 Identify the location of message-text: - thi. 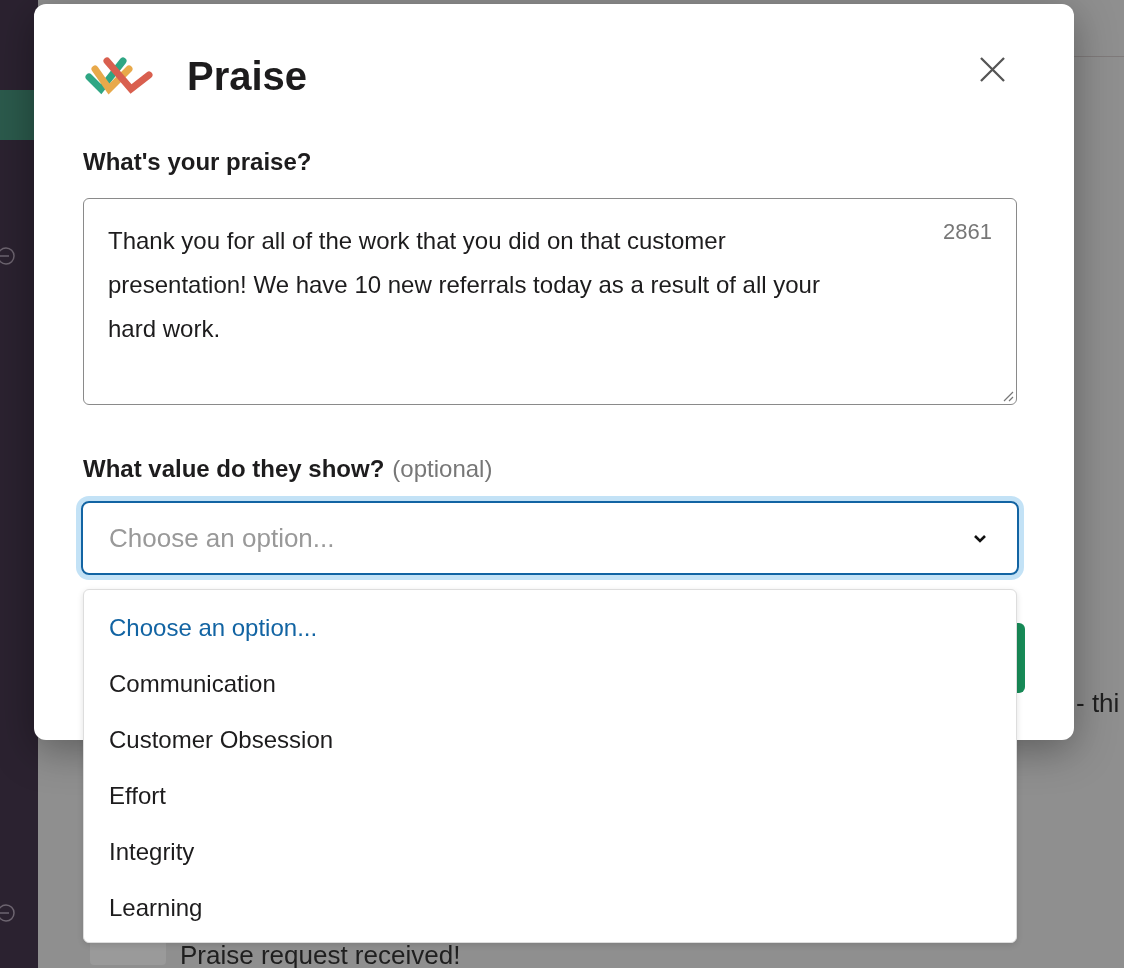
(1098, 703).